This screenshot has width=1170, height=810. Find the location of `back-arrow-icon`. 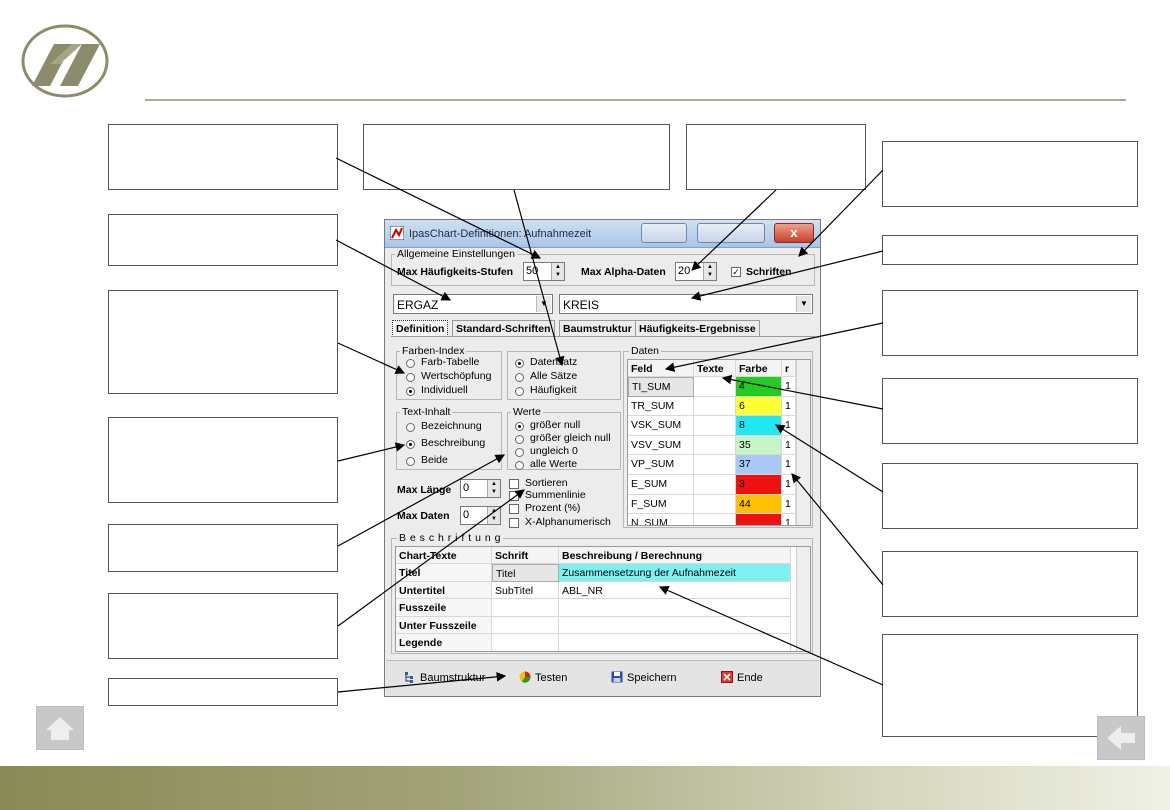

back-arrow-icon is located at coordinates (1121, 738).